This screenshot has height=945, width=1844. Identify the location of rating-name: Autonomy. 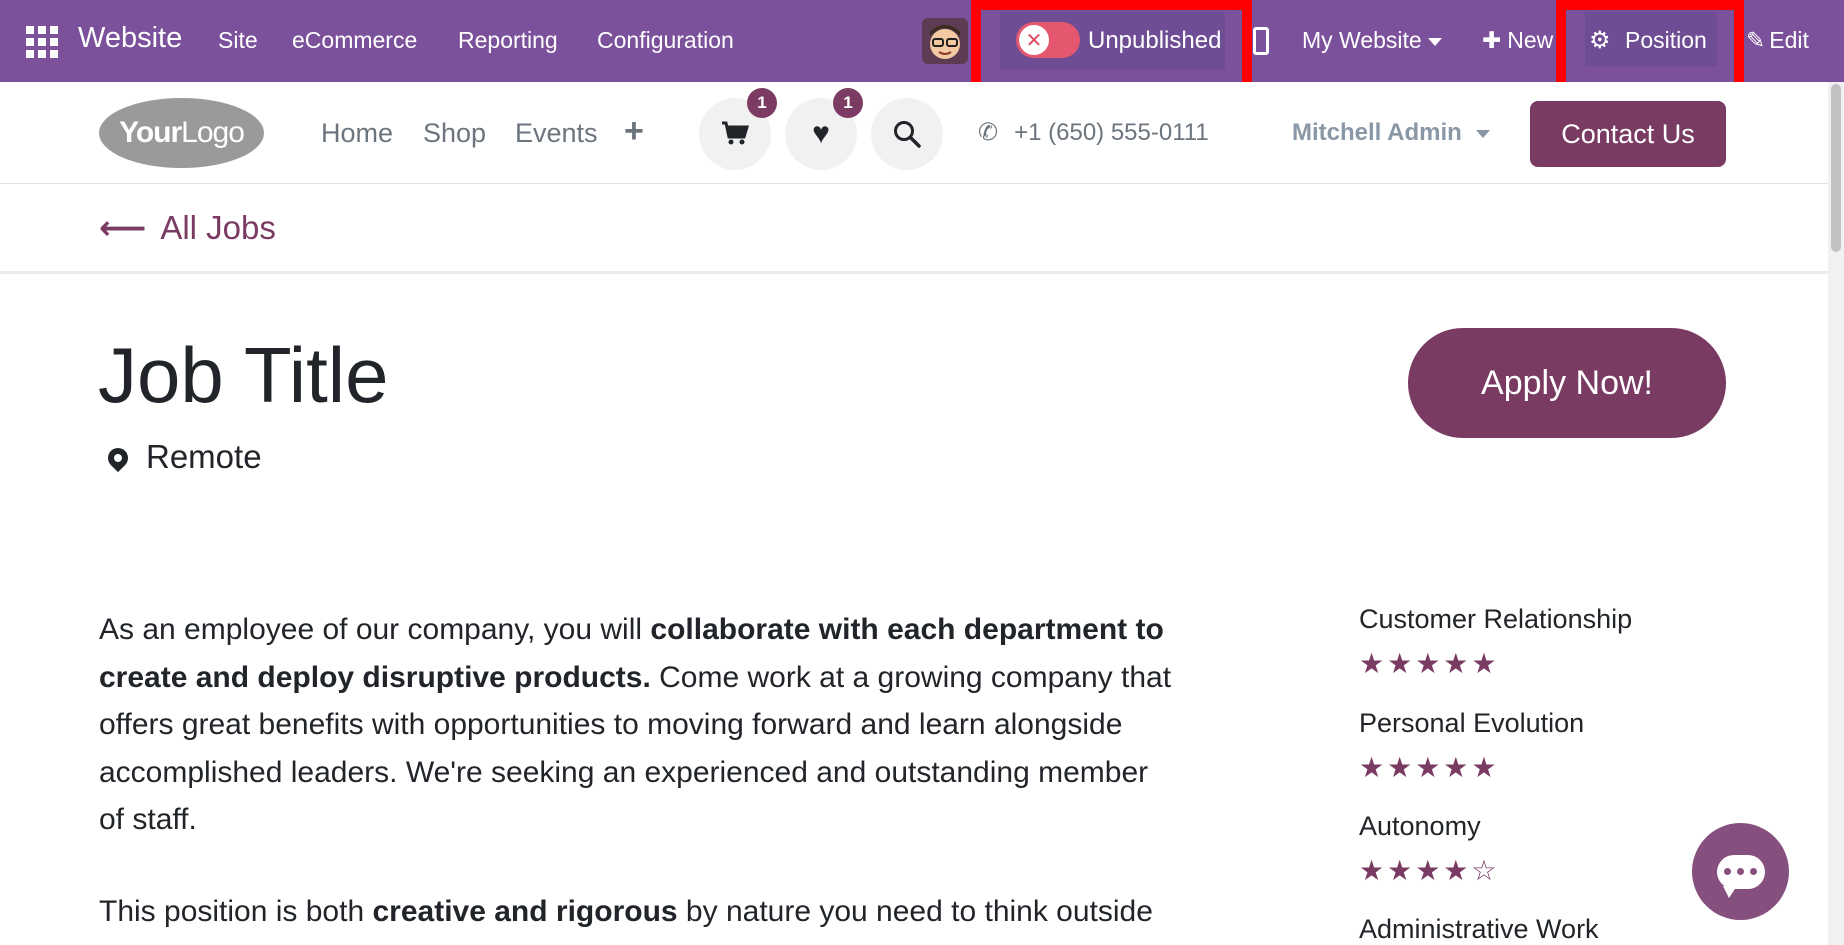
(1420, 826).